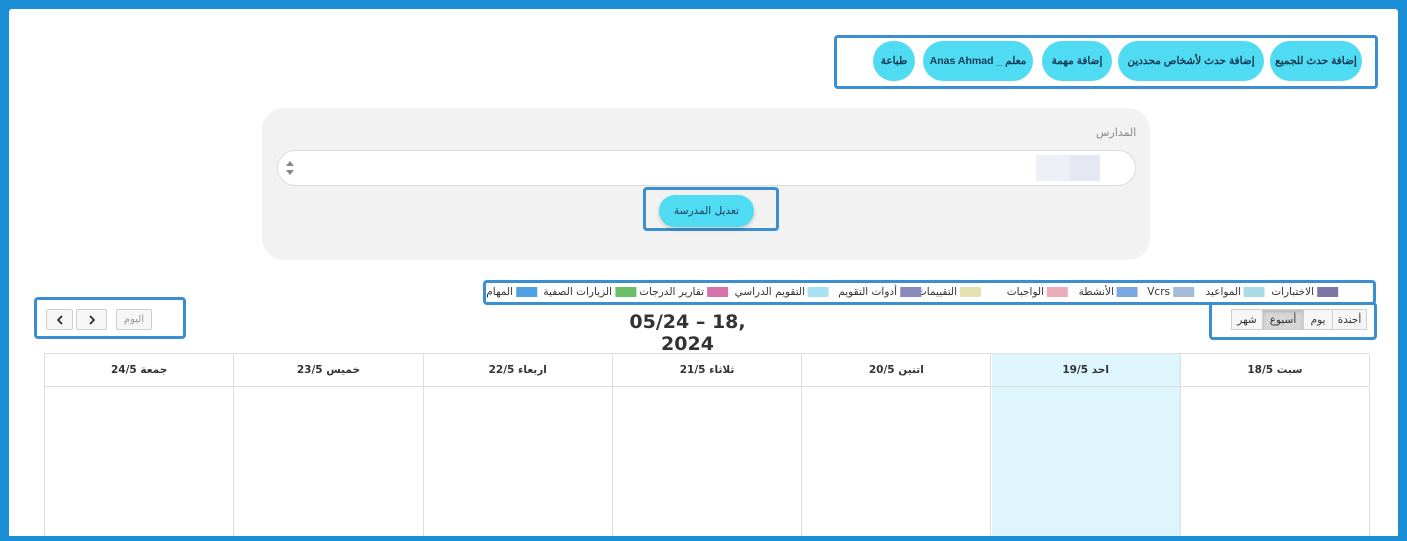  I want to click on legend-item: أدوات التقويم, so click(879, 292).